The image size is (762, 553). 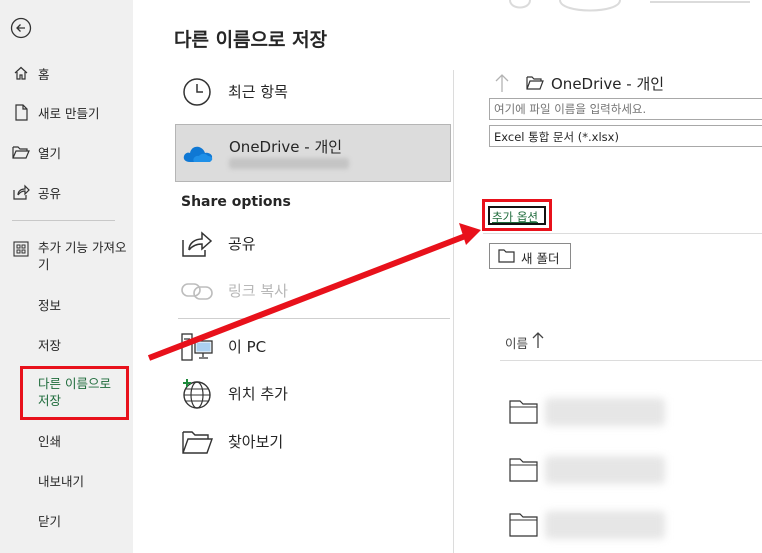 What do you see at coordinates (198, 154) in the screenshot?
I see `onedrive-cloud-icon` at bounding box center [198, 154].